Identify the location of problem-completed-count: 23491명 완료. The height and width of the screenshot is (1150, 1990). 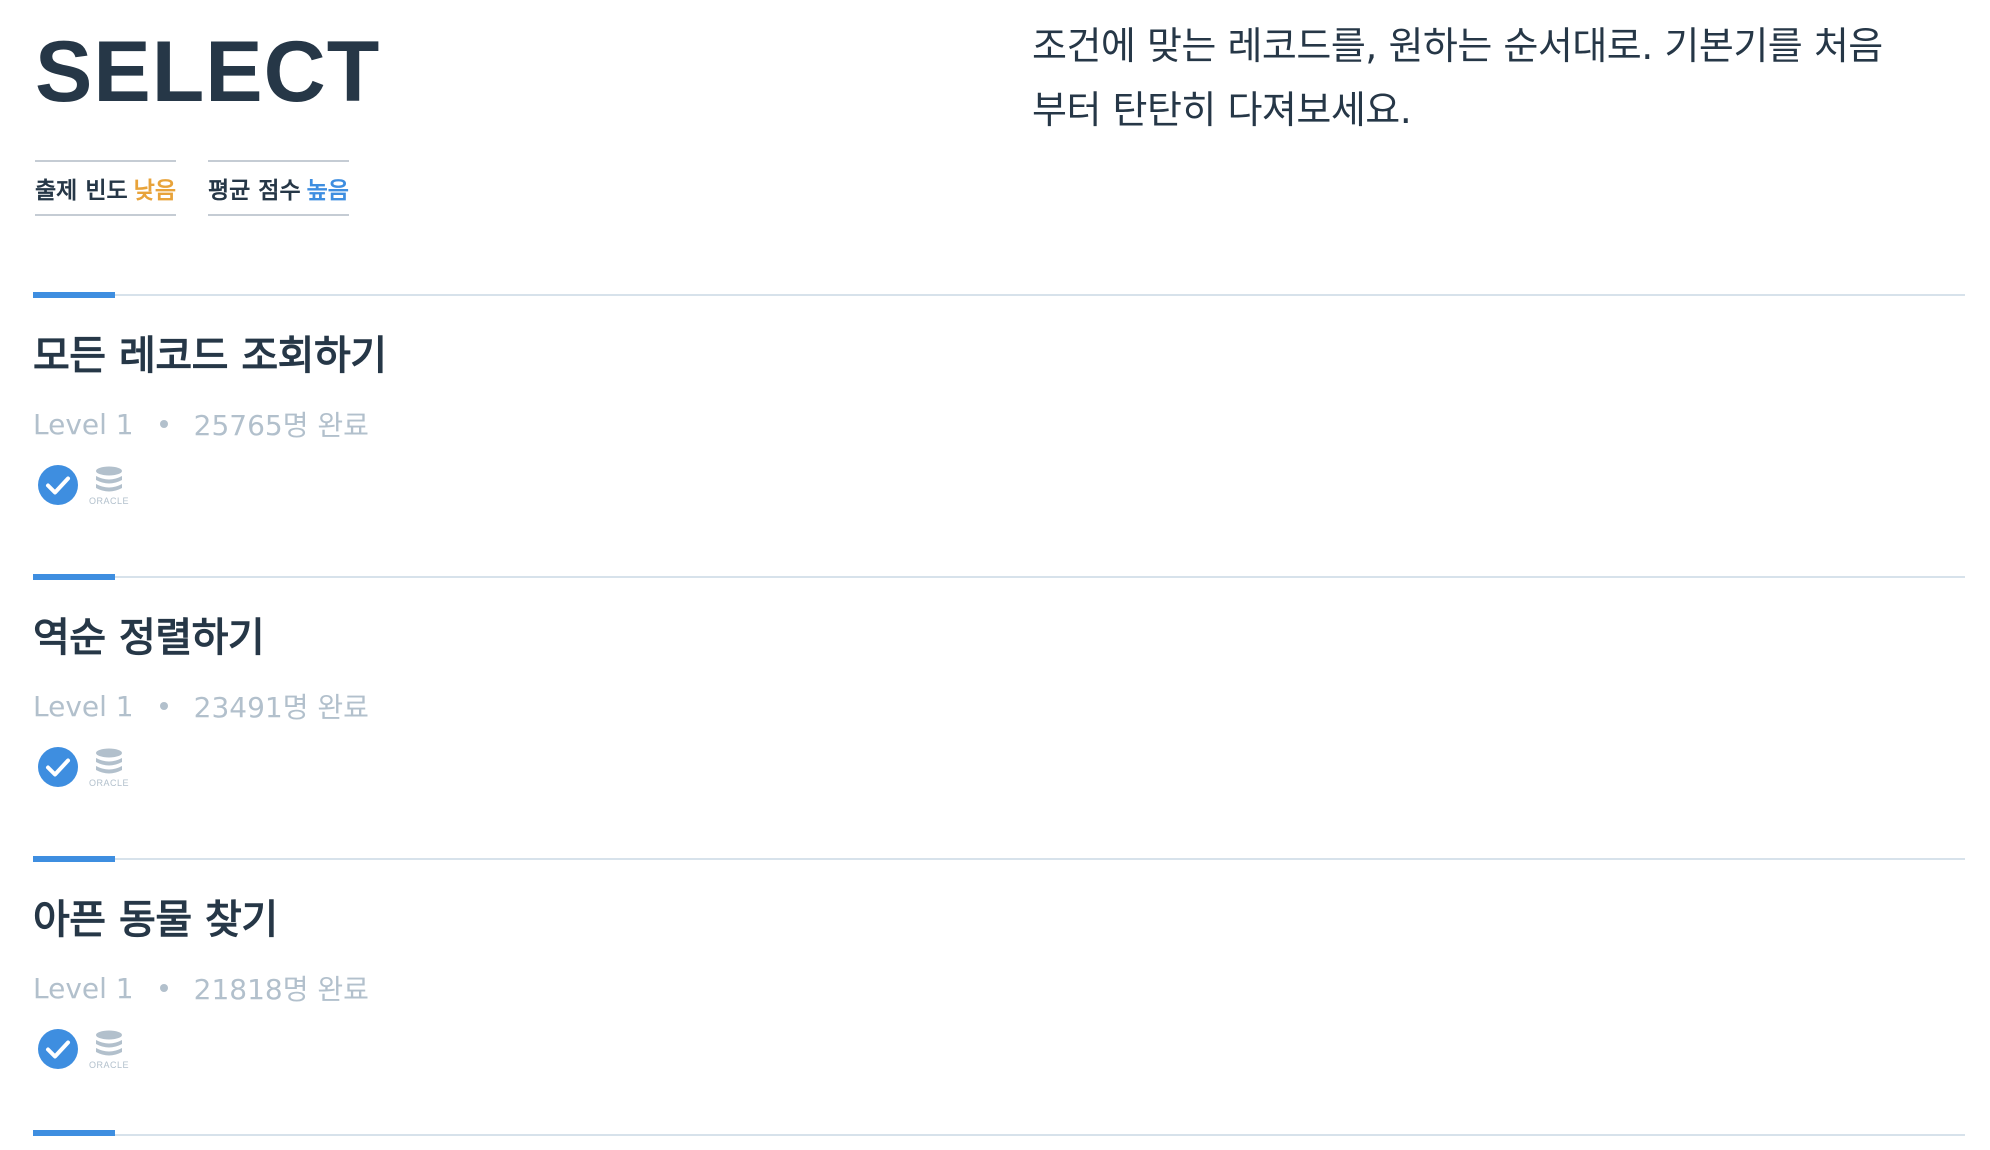
(281, 707).